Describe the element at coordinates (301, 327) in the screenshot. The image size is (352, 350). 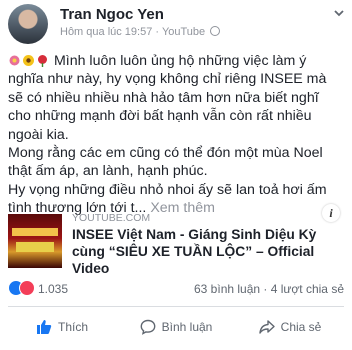
I see `share-label: Chia sẻ` at that location.